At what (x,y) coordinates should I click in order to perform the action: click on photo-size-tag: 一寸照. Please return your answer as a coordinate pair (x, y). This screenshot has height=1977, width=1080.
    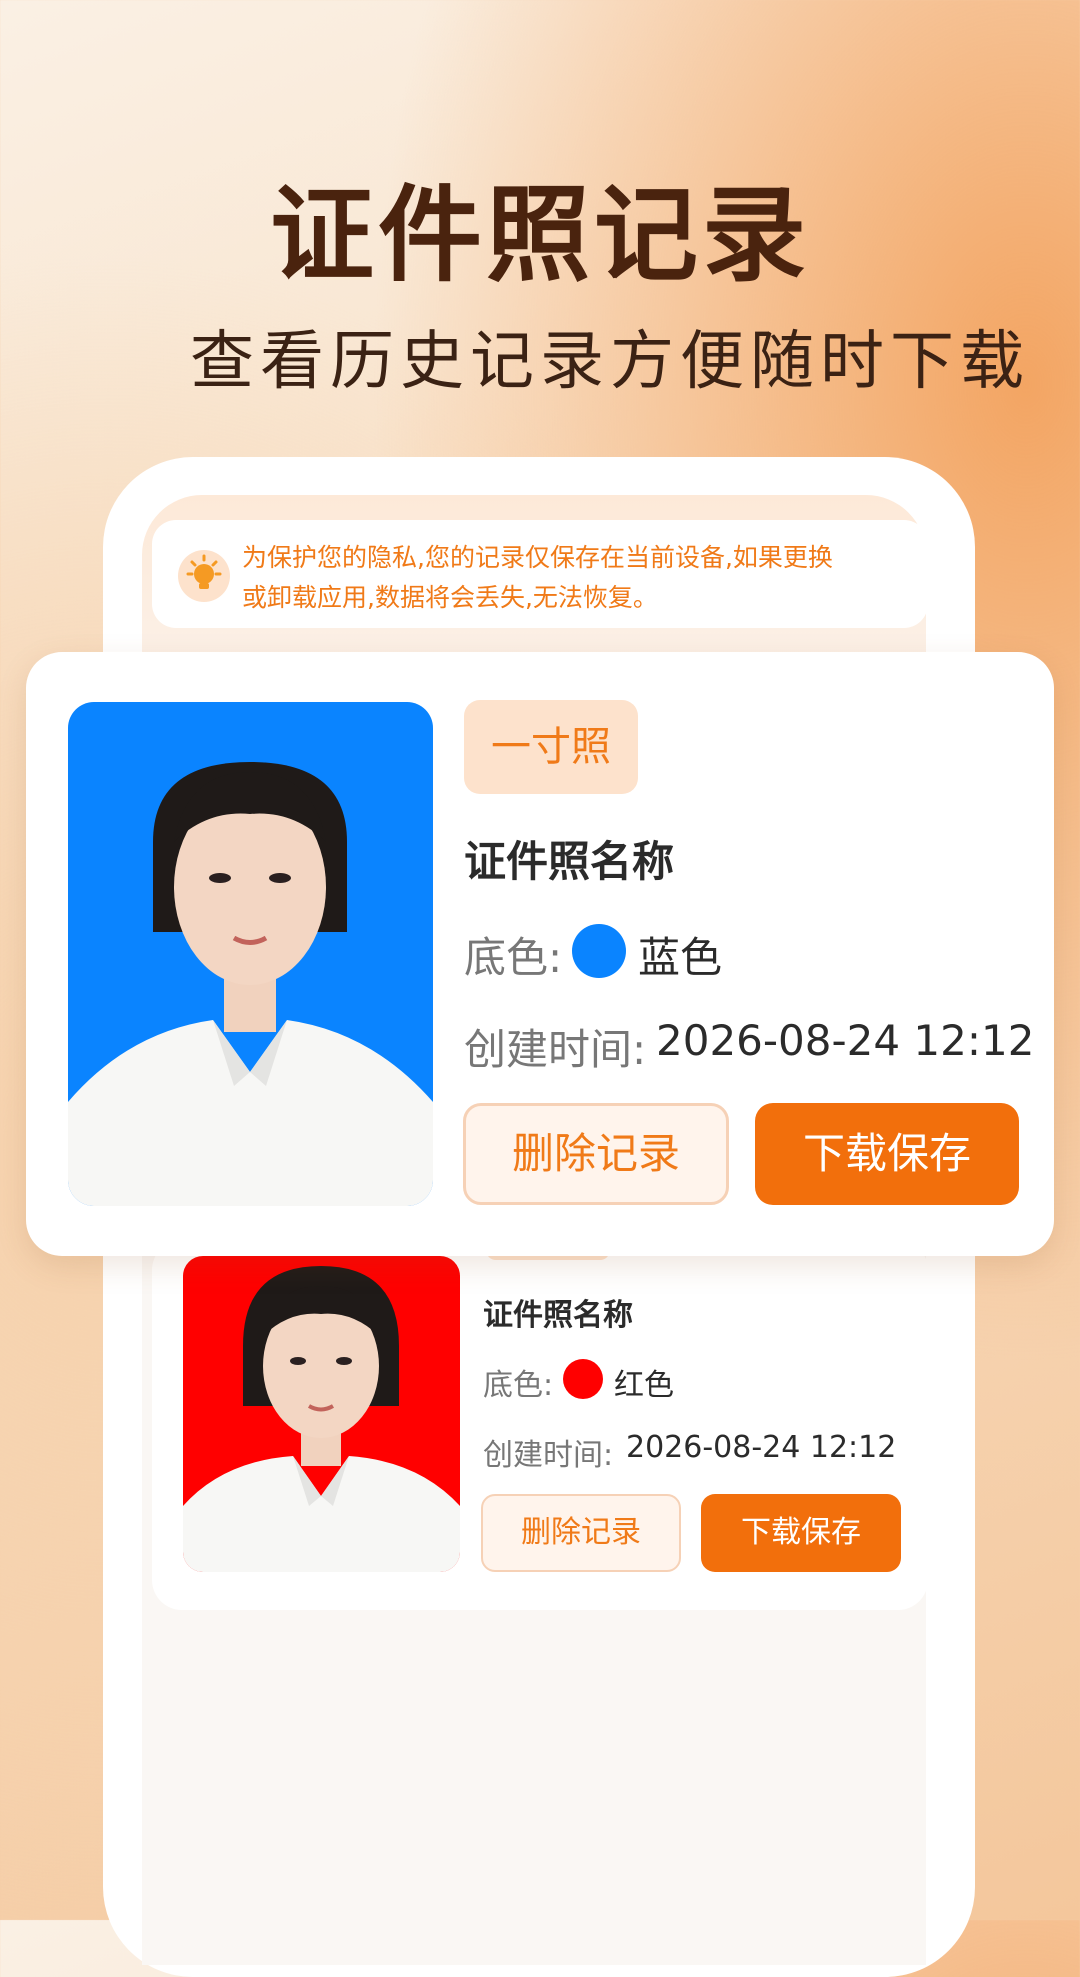
    Looking at the image, I should click on (551, 747).